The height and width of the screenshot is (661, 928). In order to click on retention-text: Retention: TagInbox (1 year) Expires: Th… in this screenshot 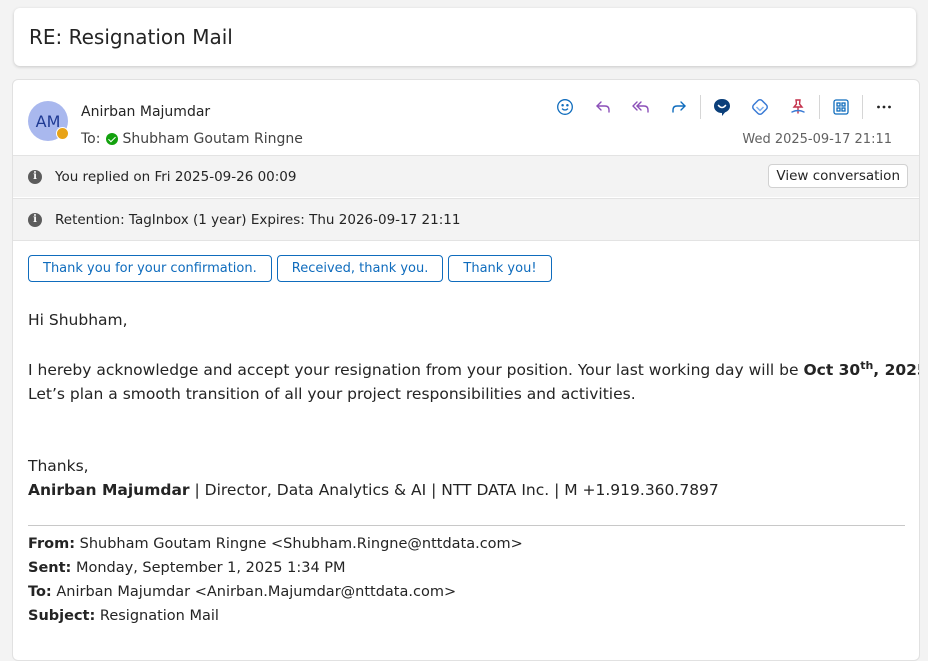, I will do `click(258, 219)`.